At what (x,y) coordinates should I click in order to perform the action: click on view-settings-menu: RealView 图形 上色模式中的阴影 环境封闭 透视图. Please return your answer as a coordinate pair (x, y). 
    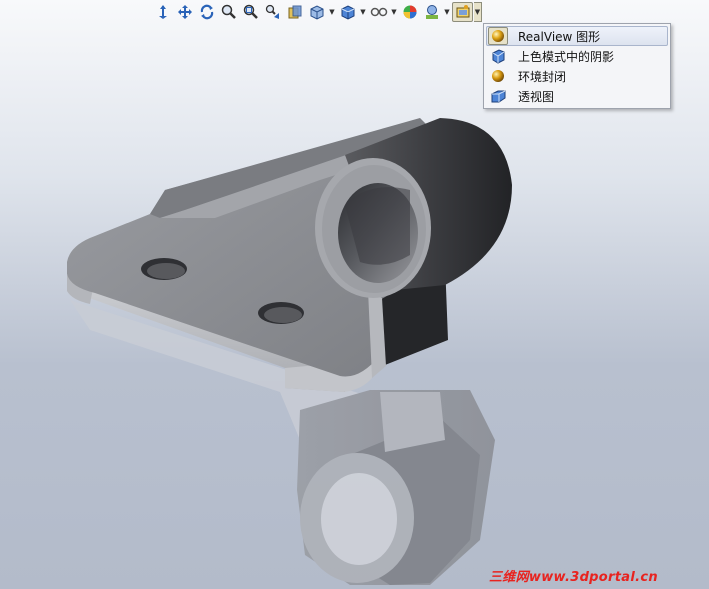
    Looking at the image, I should click on (577, 66).